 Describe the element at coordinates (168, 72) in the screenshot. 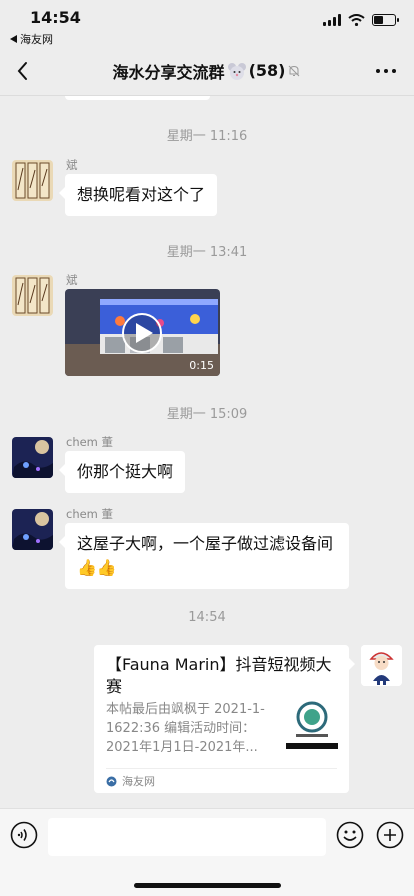

I see `group-name: 海水分享交流群` at that location.